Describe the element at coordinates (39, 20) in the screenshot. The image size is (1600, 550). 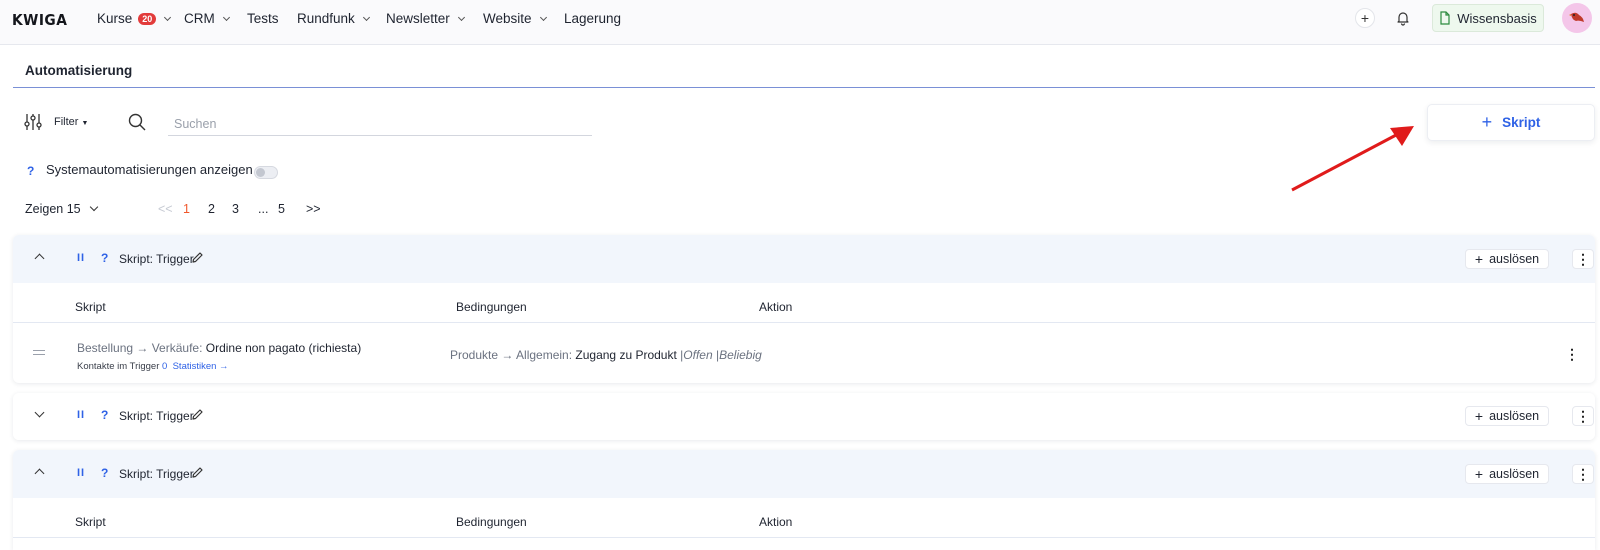
I see `logo: KWIGA` at that location.